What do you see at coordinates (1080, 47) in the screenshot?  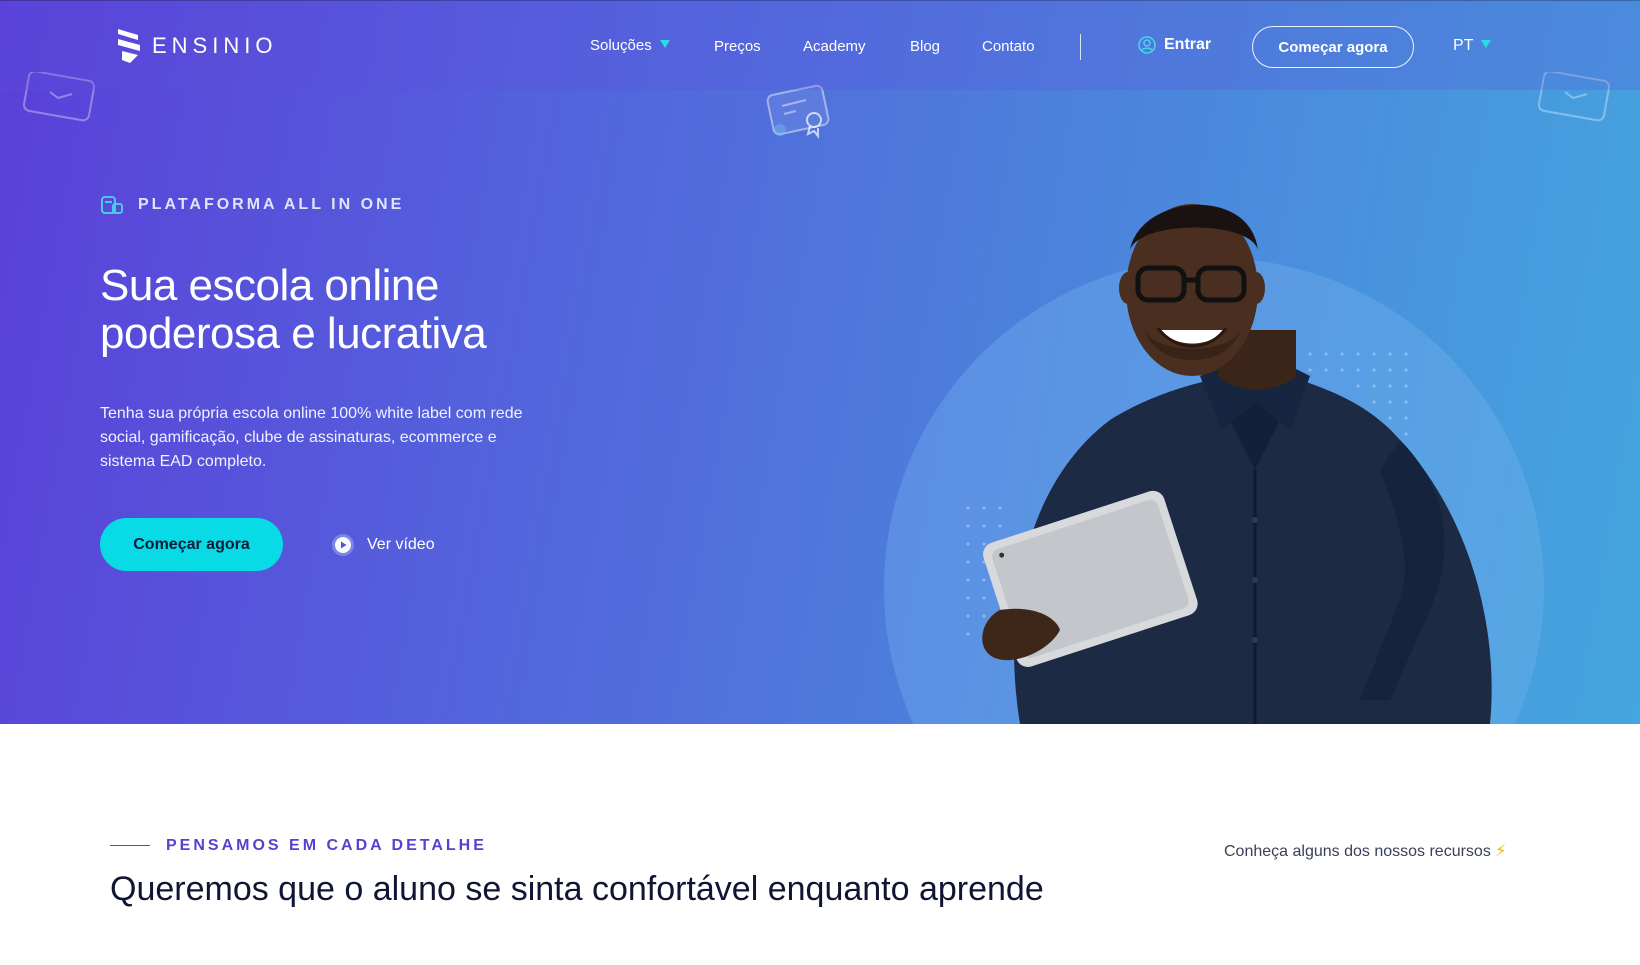 I see `nav-divider` at bounding box center [1080, 47].